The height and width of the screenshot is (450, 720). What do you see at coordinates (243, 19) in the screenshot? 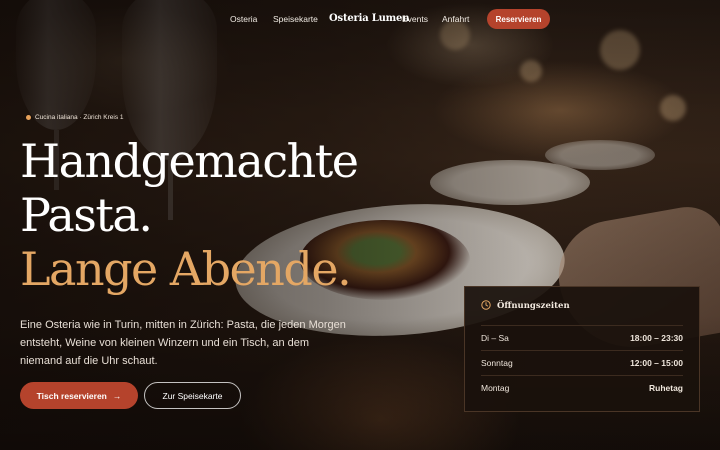
I see `nav-link-osteria: Osteria` at bounding box center [243, 19].